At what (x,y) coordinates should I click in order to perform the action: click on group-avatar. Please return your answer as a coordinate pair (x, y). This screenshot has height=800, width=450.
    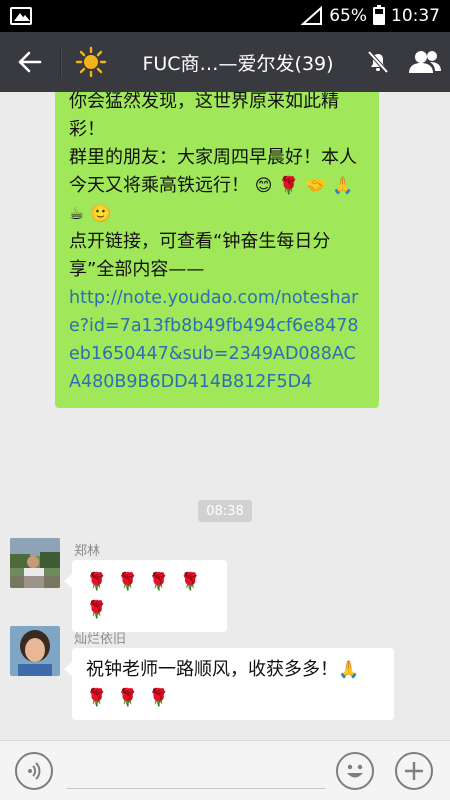
    Looking at the image, I should click on (91, 62).